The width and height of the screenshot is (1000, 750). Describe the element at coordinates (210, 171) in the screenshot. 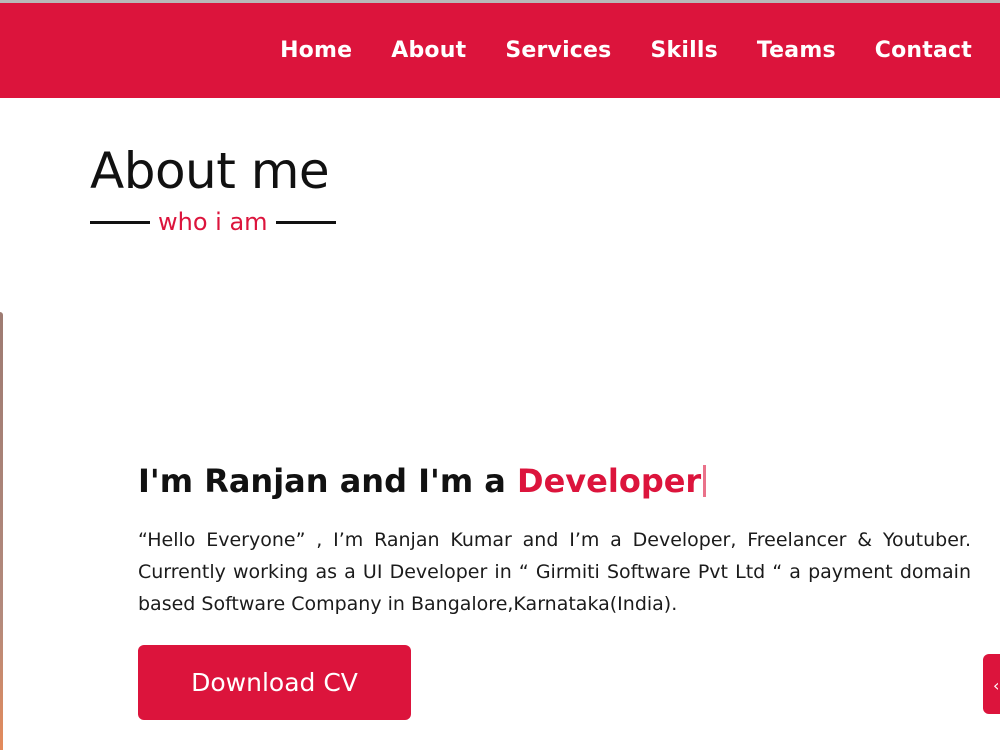

I see `section-title: About me` at that location.